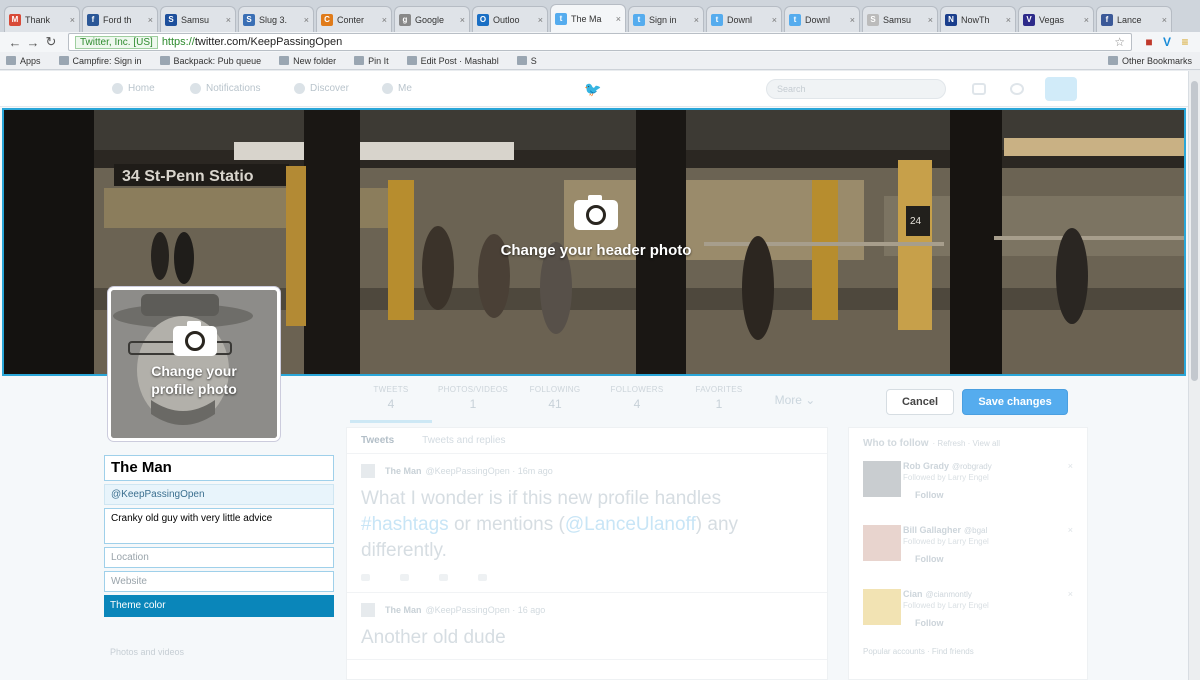 Image resolution: width=1200 pixels, height=680 pixels. Describe the element at coordinates (120, 19) in the screenshot. I see `browser-tab: f Ford th ×` at that location.